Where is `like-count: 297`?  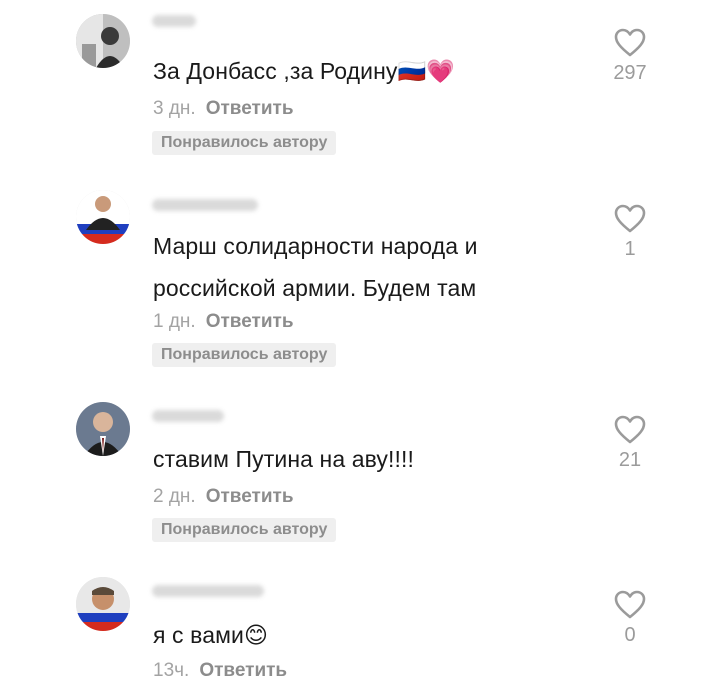 like-count: 297 is located at coordinates (630, 73).